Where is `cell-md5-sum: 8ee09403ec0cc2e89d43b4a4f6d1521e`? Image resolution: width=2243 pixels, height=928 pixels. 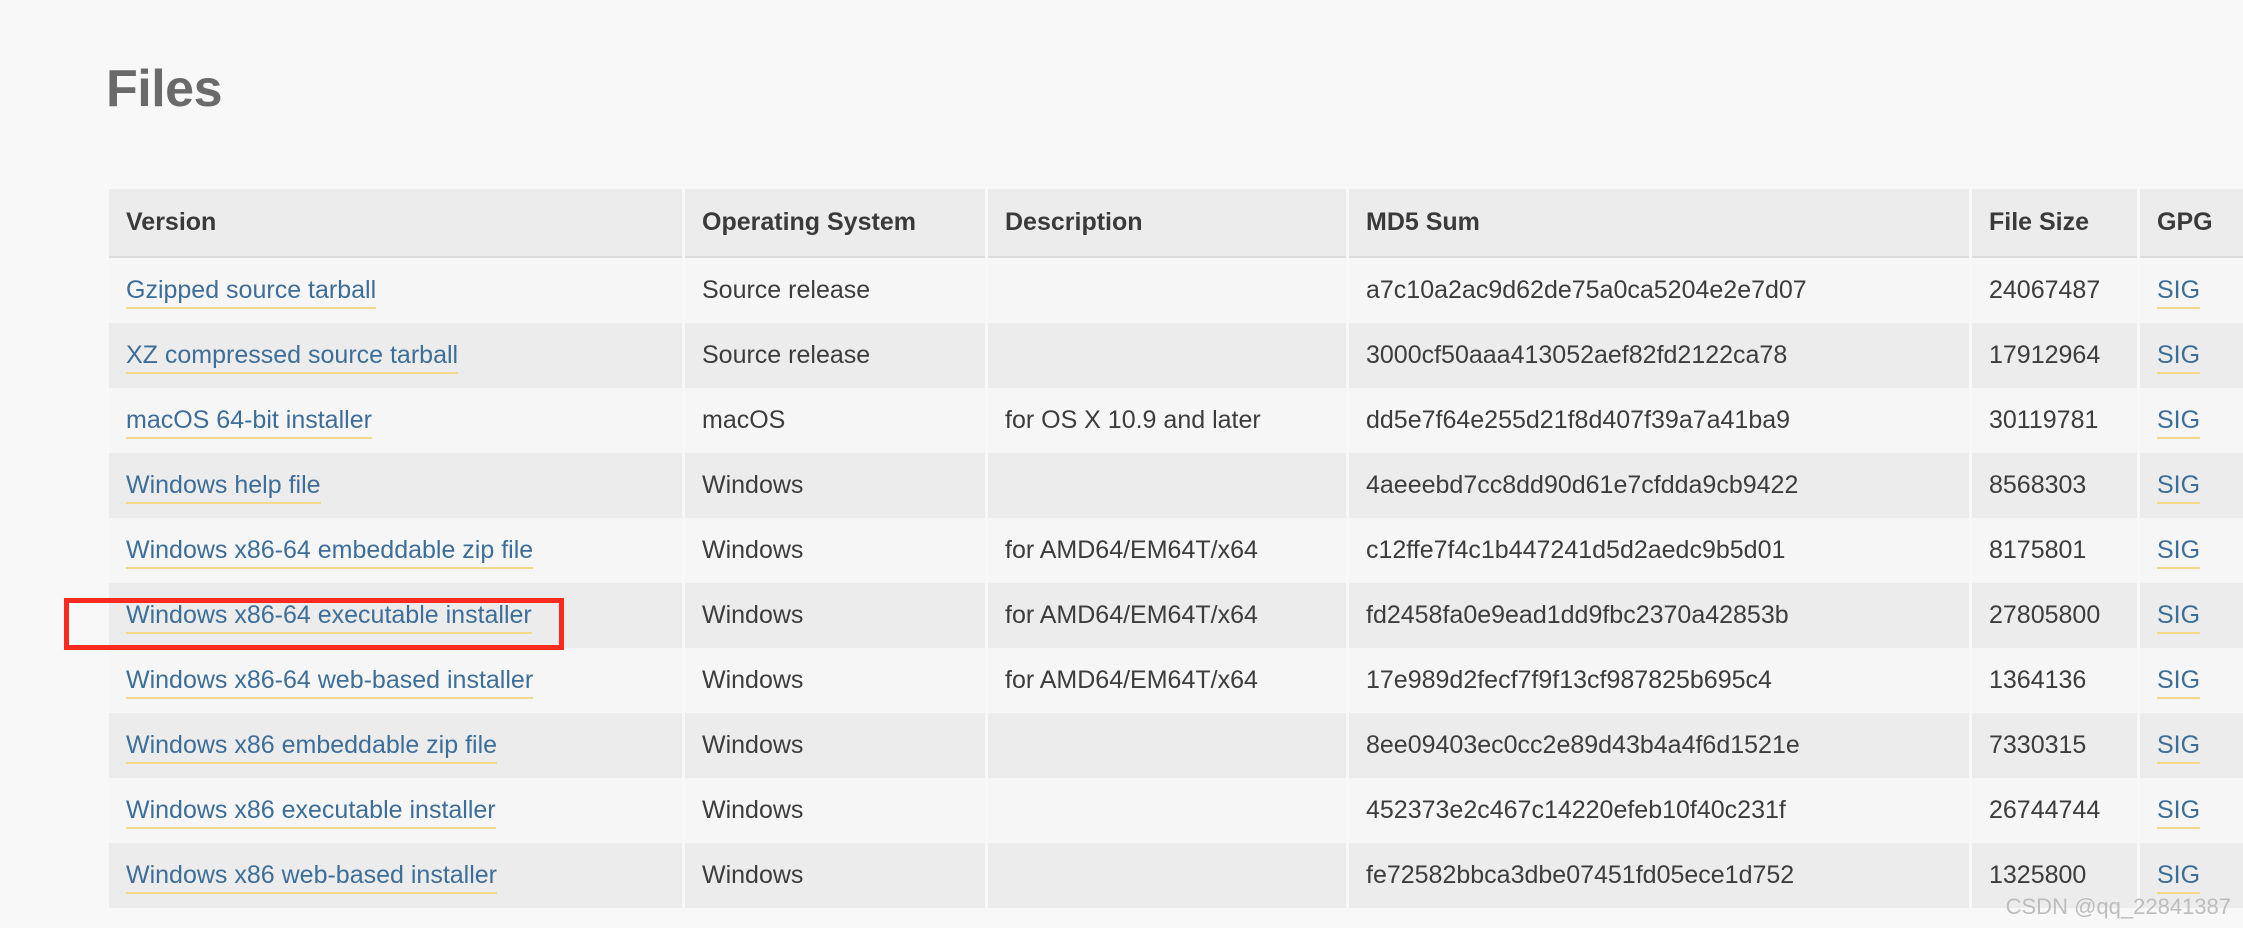 cell-md5-sum: 8ee09403ec0cc2e89d43b4a4f6d1521e is located at coordinates (1659, 745).